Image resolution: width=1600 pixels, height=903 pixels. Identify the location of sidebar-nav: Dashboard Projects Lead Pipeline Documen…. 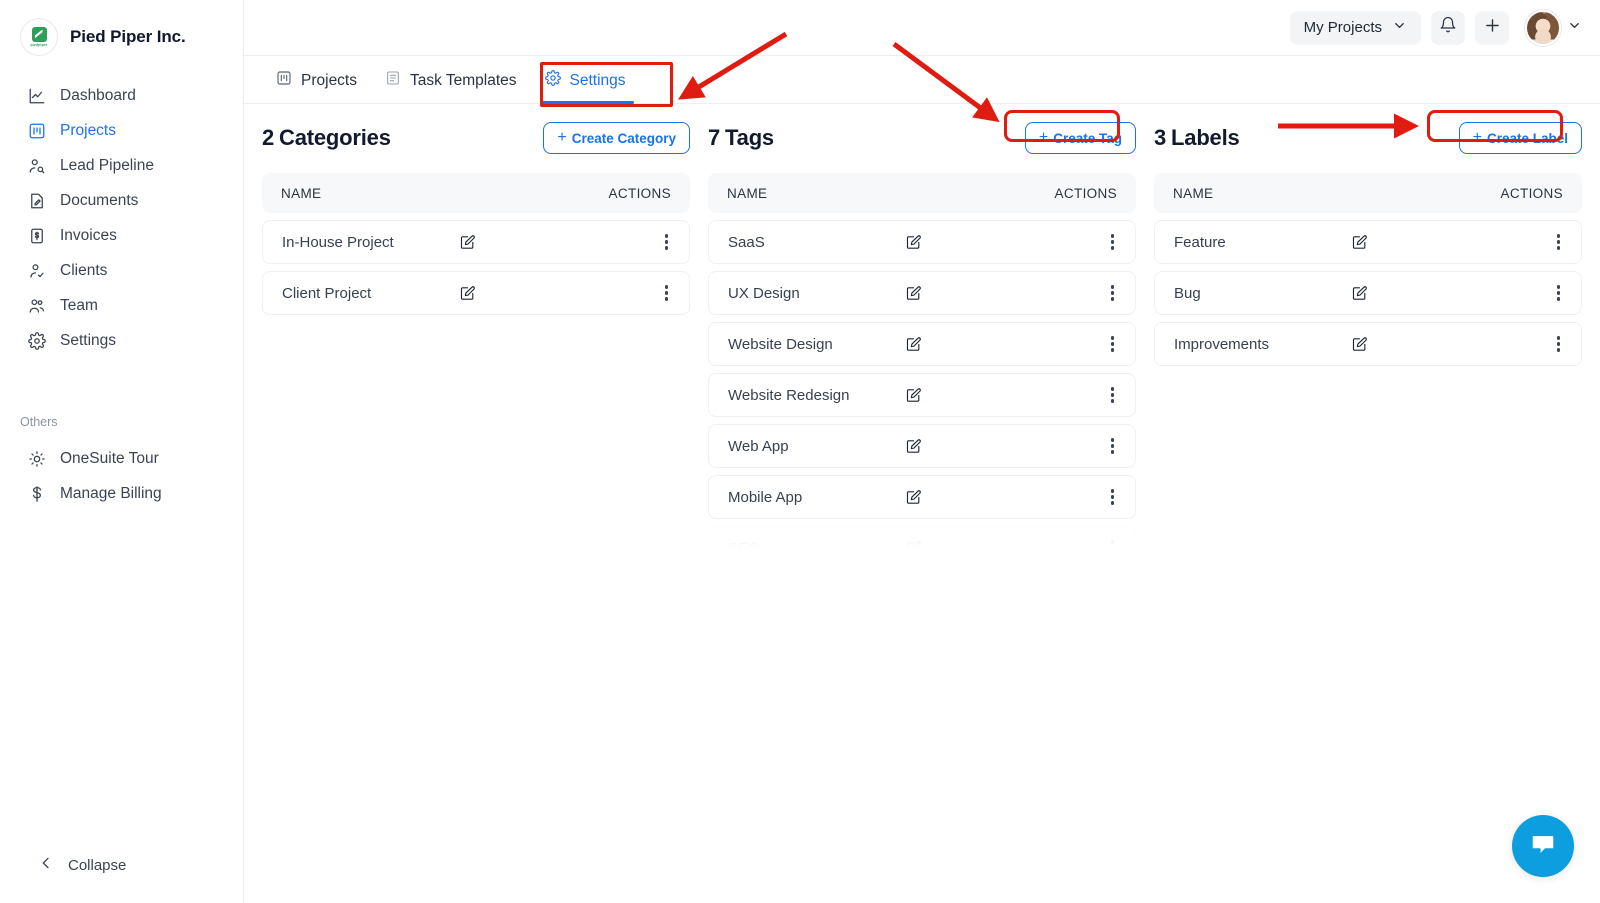
(121, 218).